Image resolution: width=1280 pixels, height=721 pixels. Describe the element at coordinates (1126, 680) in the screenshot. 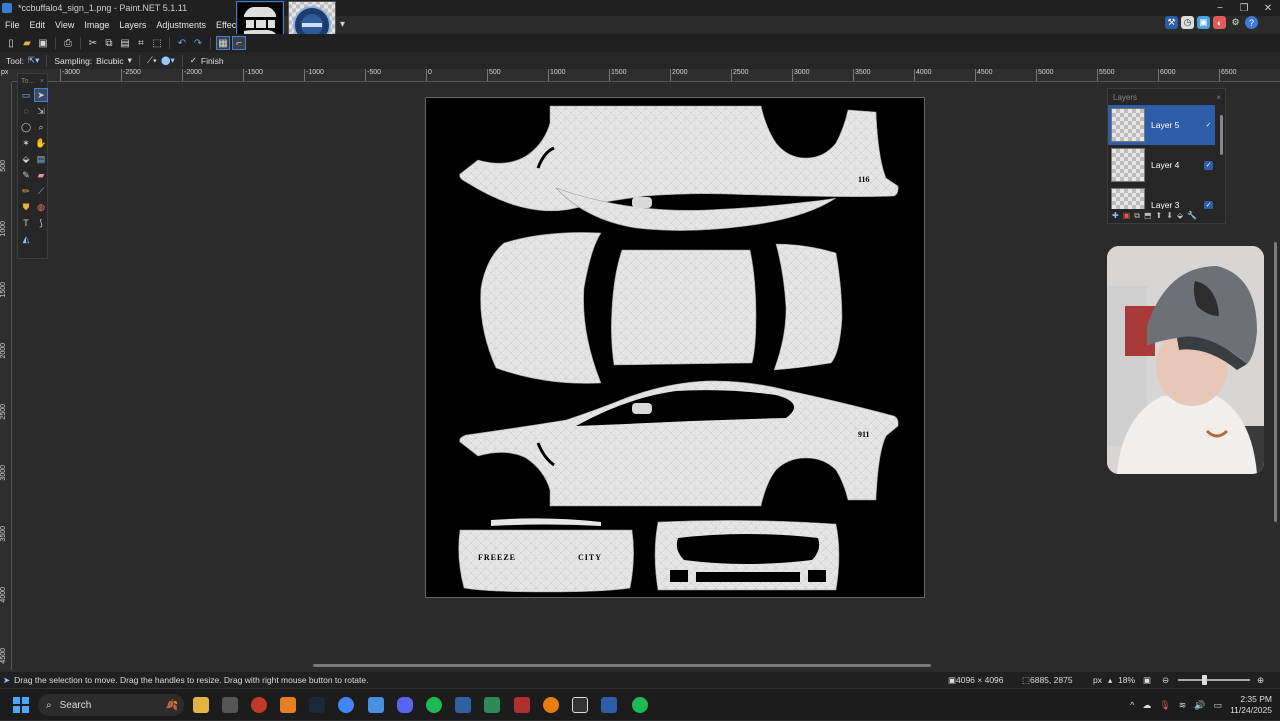

I see `zoom-level: 18%` at that location.